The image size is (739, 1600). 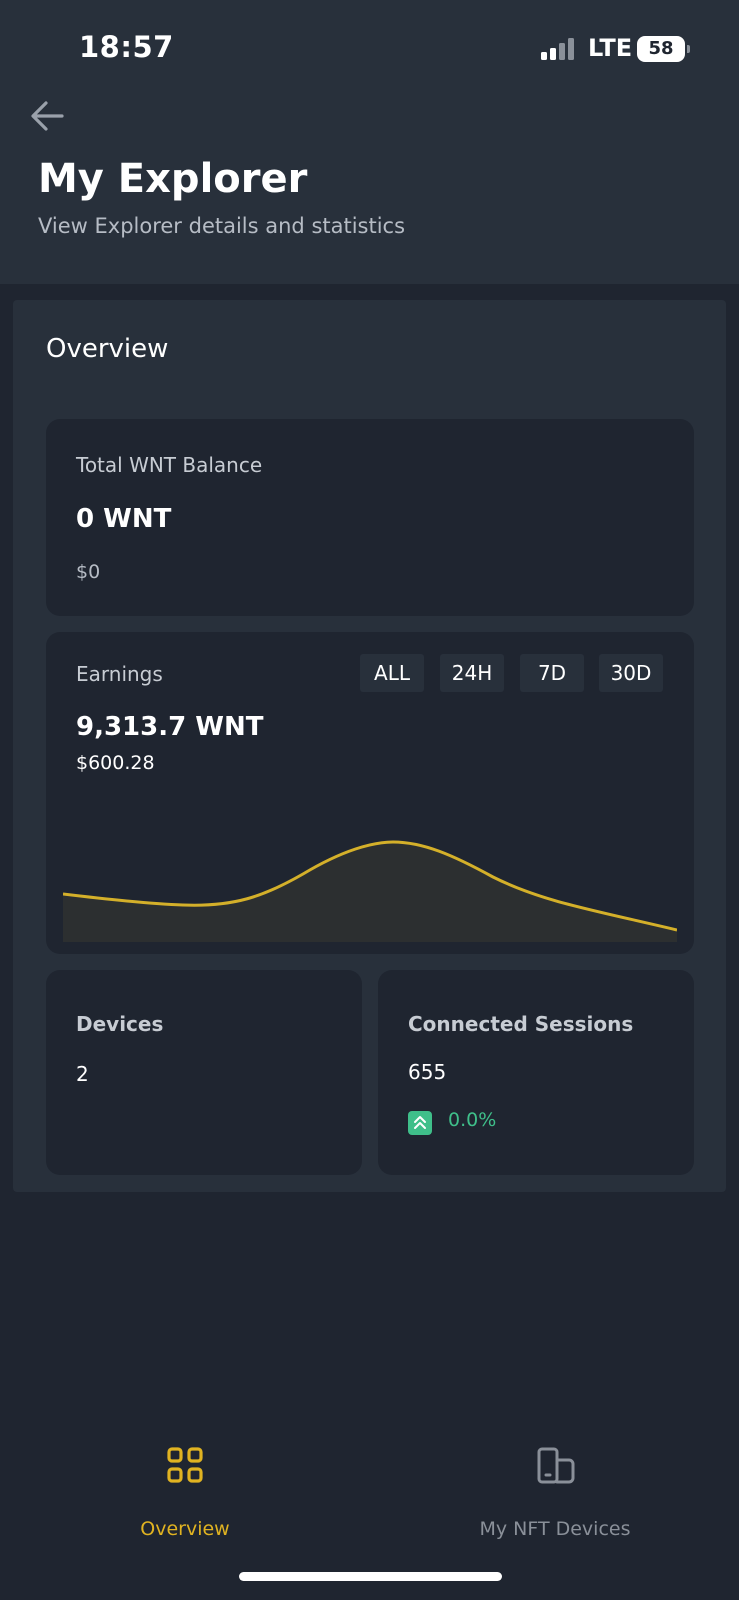 I want to click on back-button, so click(x=48, y=116).